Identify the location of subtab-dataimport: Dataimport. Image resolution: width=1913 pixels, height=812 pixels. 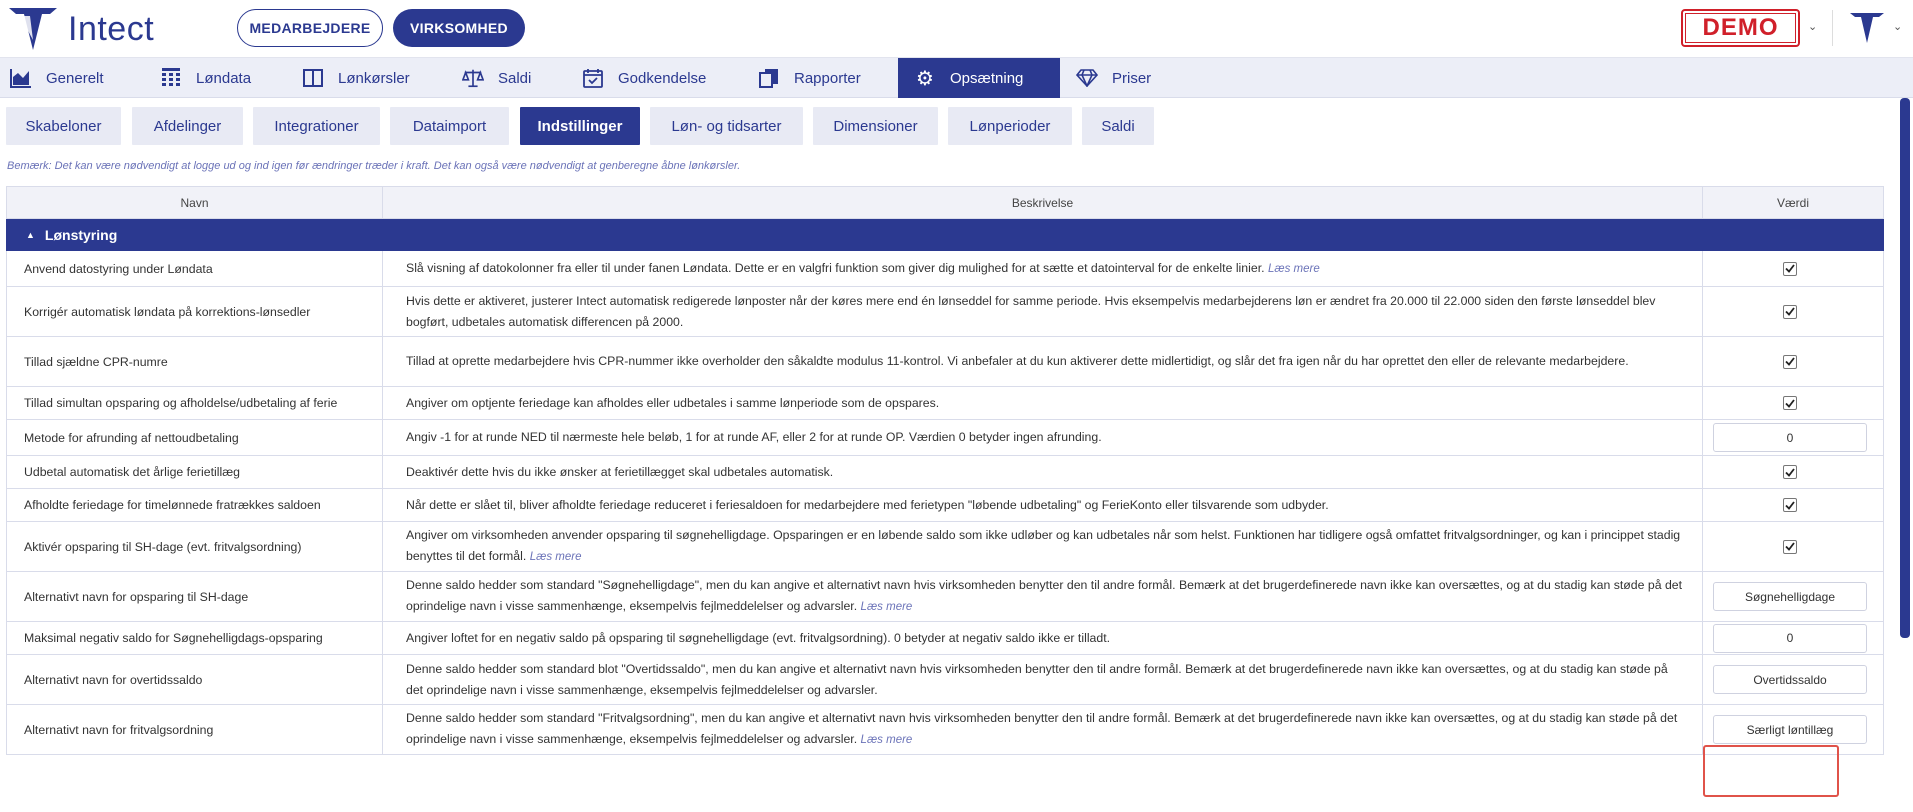
(449, 126).